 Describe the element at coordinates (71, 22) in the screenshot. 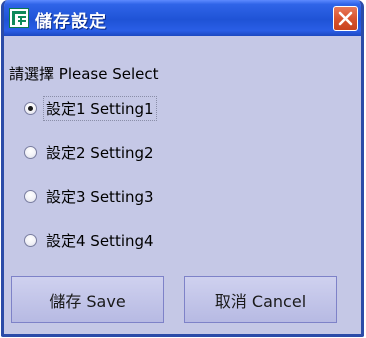

I see `window-title: 儲存設定` at that location.